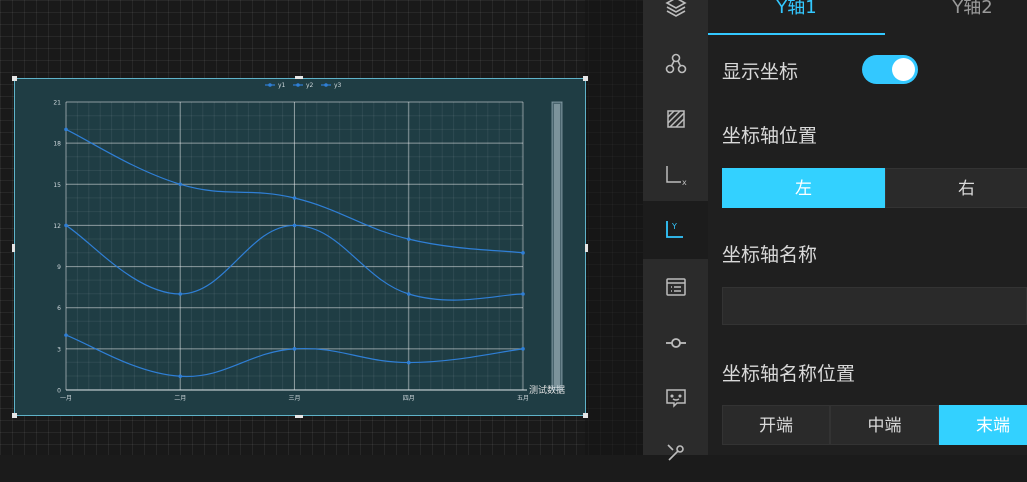 This screenshot has height=482, width=1027. Describe the element at coordinates (675, 18) in the screenshot. I see `rail-layers` at that location.